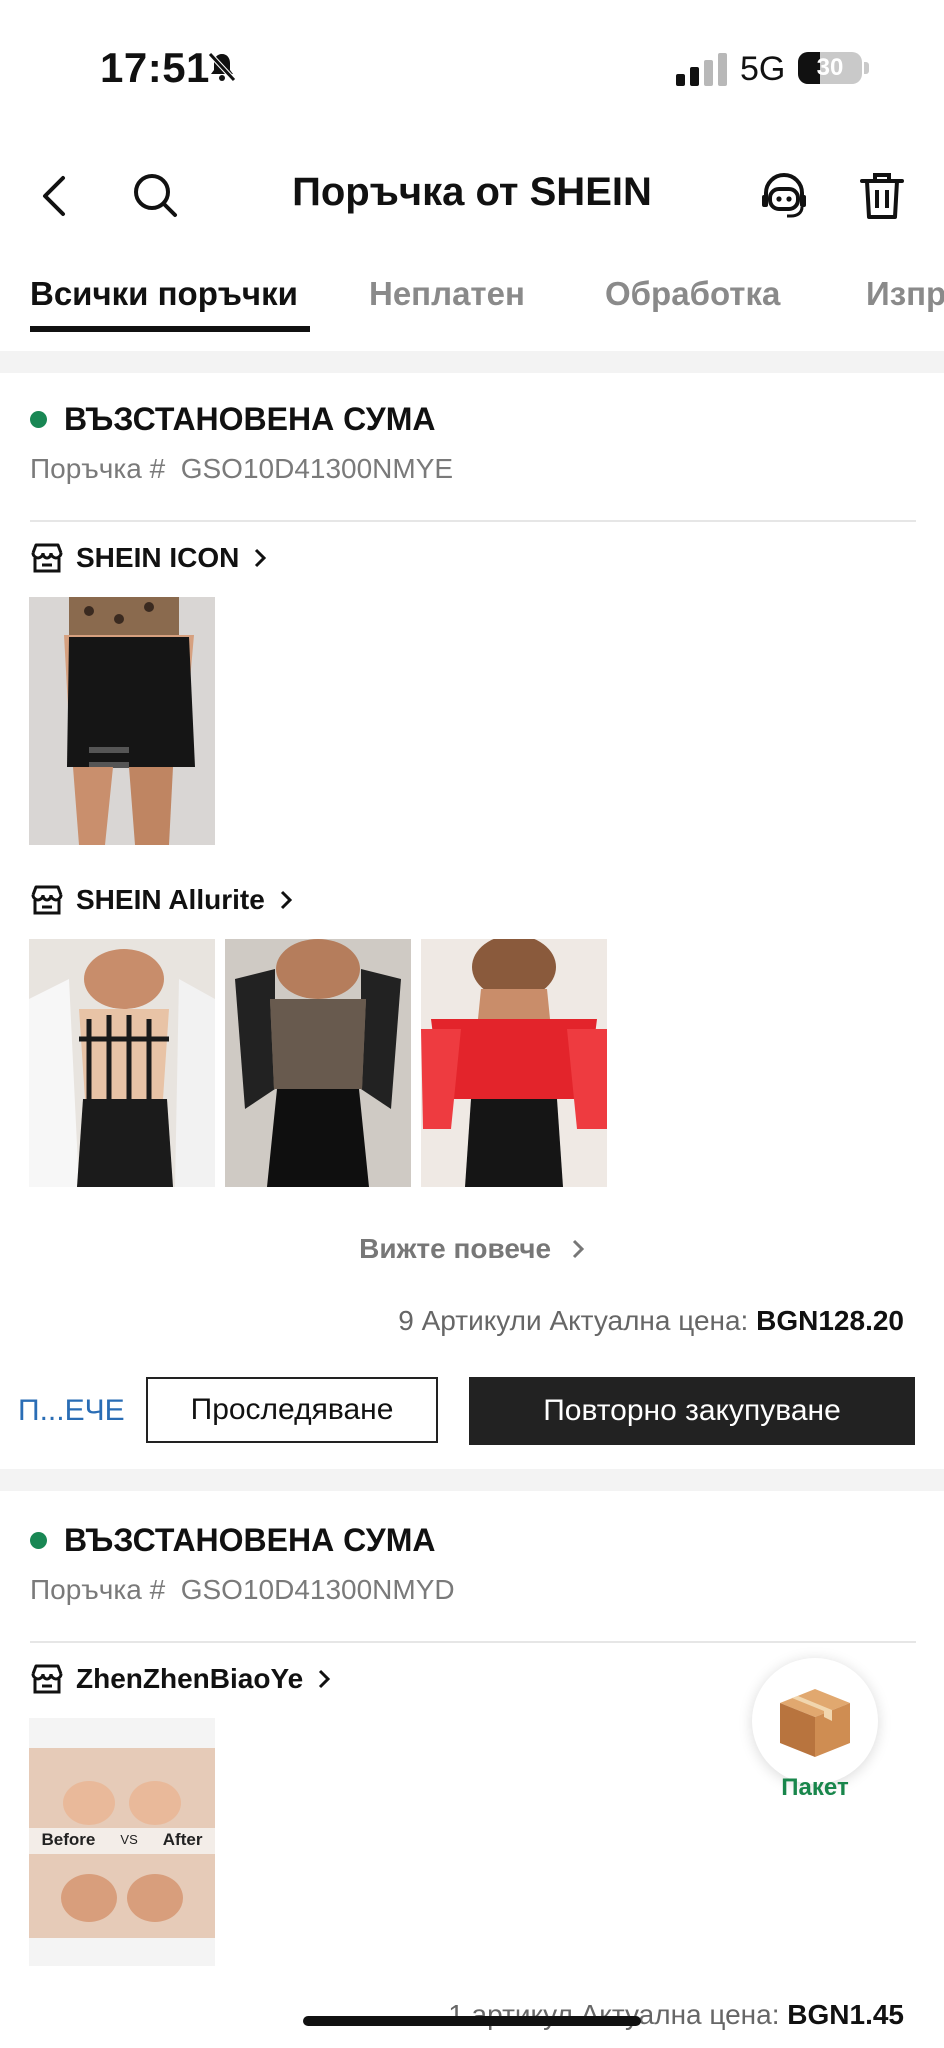  I want to click on see-more-label: Вижте повече, so click(455, 1248).